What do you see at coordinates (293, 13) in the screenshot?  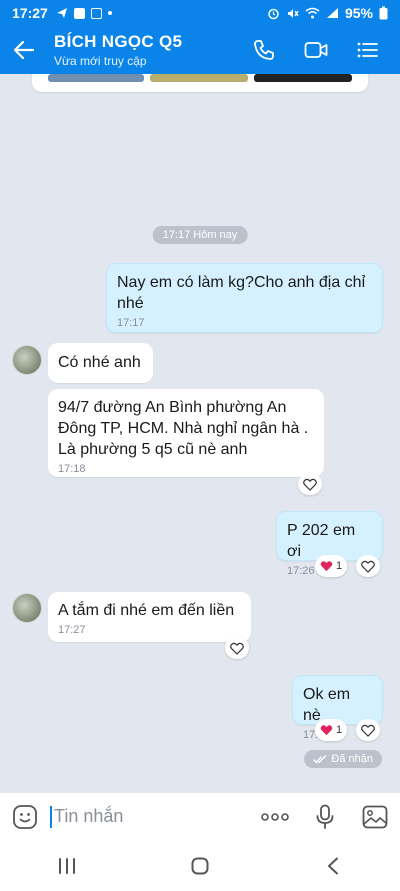 I see `mute-icon` at bounding box center [293, 13].